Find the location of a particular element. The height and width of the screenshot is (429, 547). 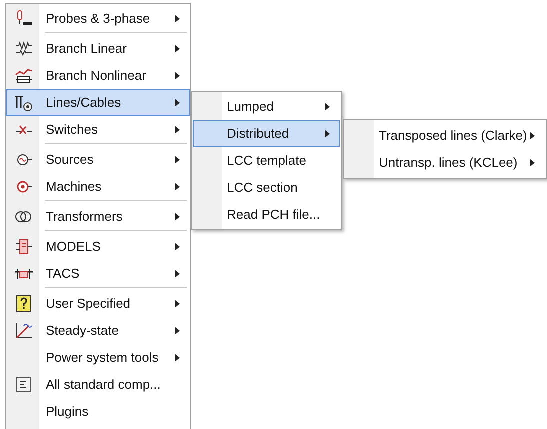

tacs-block-icon is located at coordinates (24, 273).